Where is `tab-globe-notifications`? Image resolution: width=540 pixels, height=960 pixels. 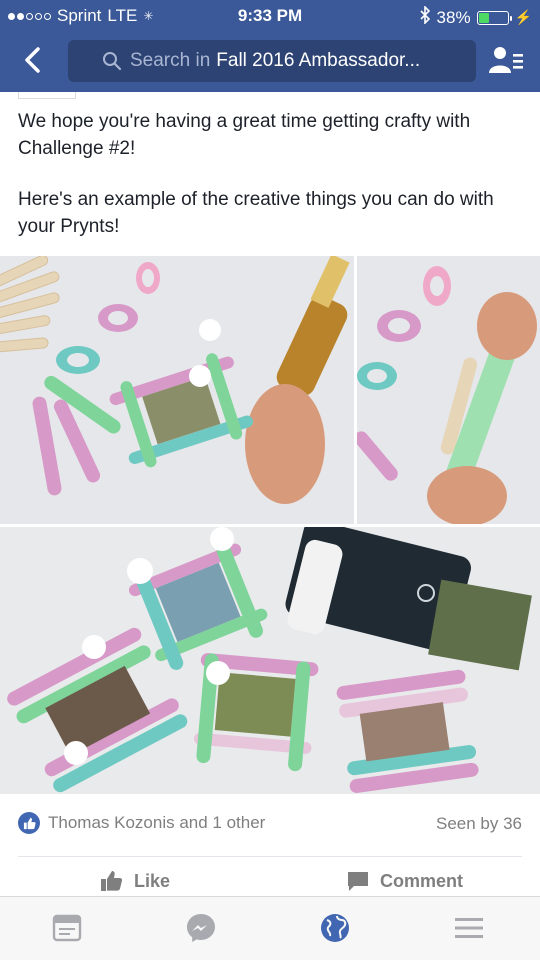
tab-globe-notifications is located at coordinates (335, 928).